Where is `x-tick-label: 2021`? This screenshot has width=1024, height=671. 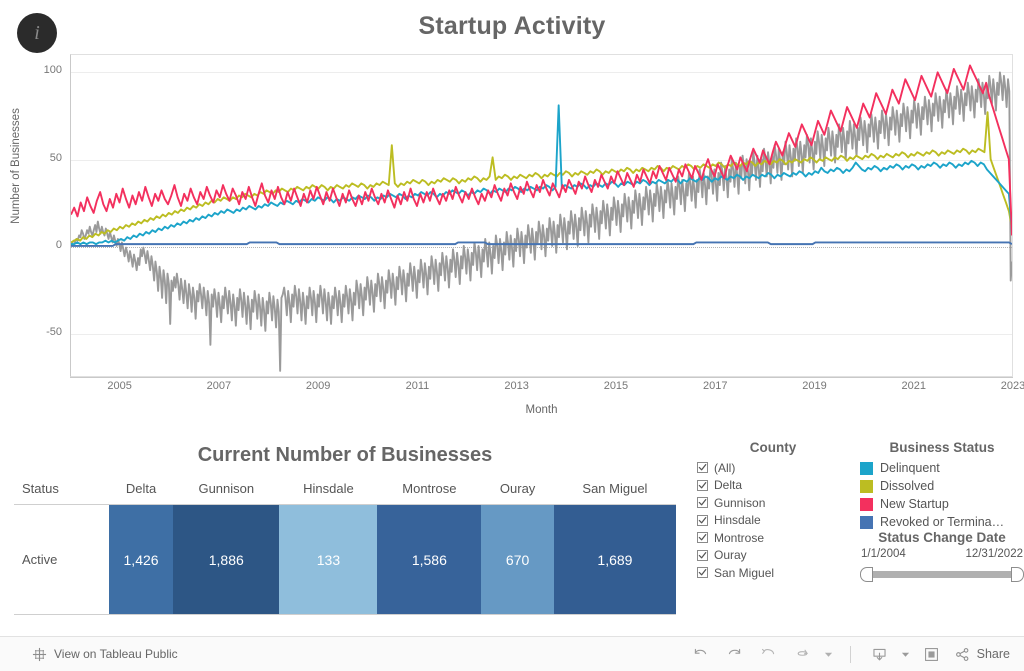
x-tick-label: 2021 is located at coordinates (913, 386).